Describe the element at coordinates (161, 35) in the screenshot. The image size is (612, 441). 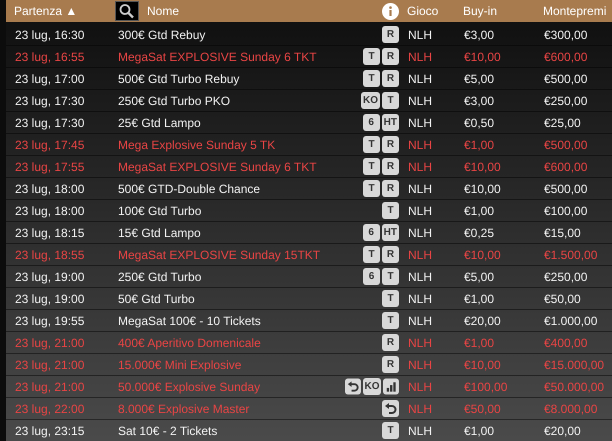
I see `tournament-name: 300€ Gtd Rebuy` at that location.